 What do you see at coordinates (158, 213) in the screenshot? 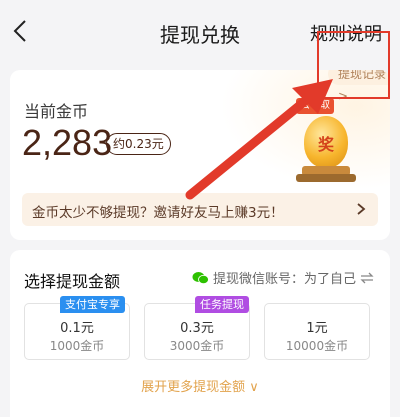
I see `invite-text: 金币太少不够提现？邀请好友马上赚3元！` at bounding box center [158, 213].